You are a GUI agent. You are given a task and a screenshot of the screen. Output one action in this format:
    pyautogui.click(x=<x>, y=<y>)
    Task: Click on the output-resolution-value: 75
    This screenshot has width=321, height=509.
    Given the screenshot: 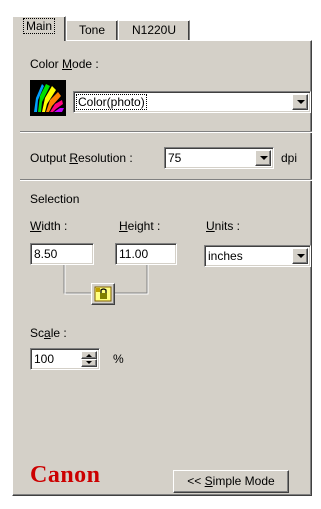 What is the action you would take?
    pyautogui.click(x=175, y=158)
    